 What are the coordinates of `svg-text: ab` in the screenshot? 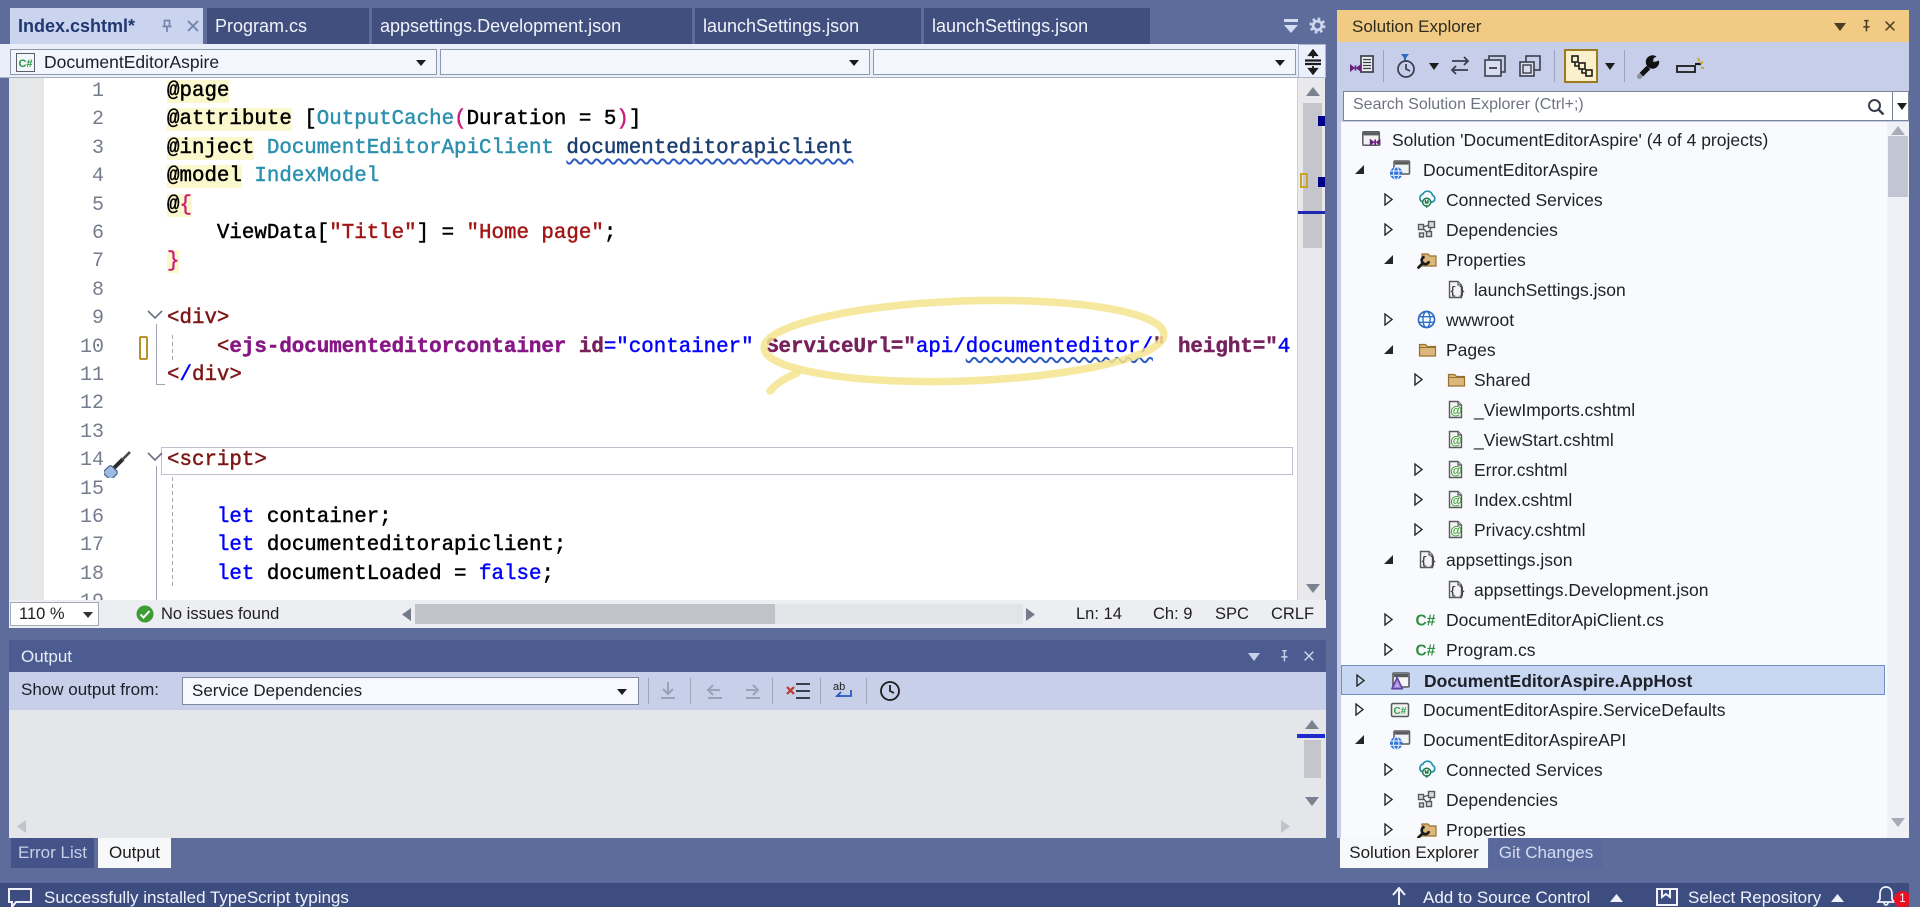 It's located at (839, 687).